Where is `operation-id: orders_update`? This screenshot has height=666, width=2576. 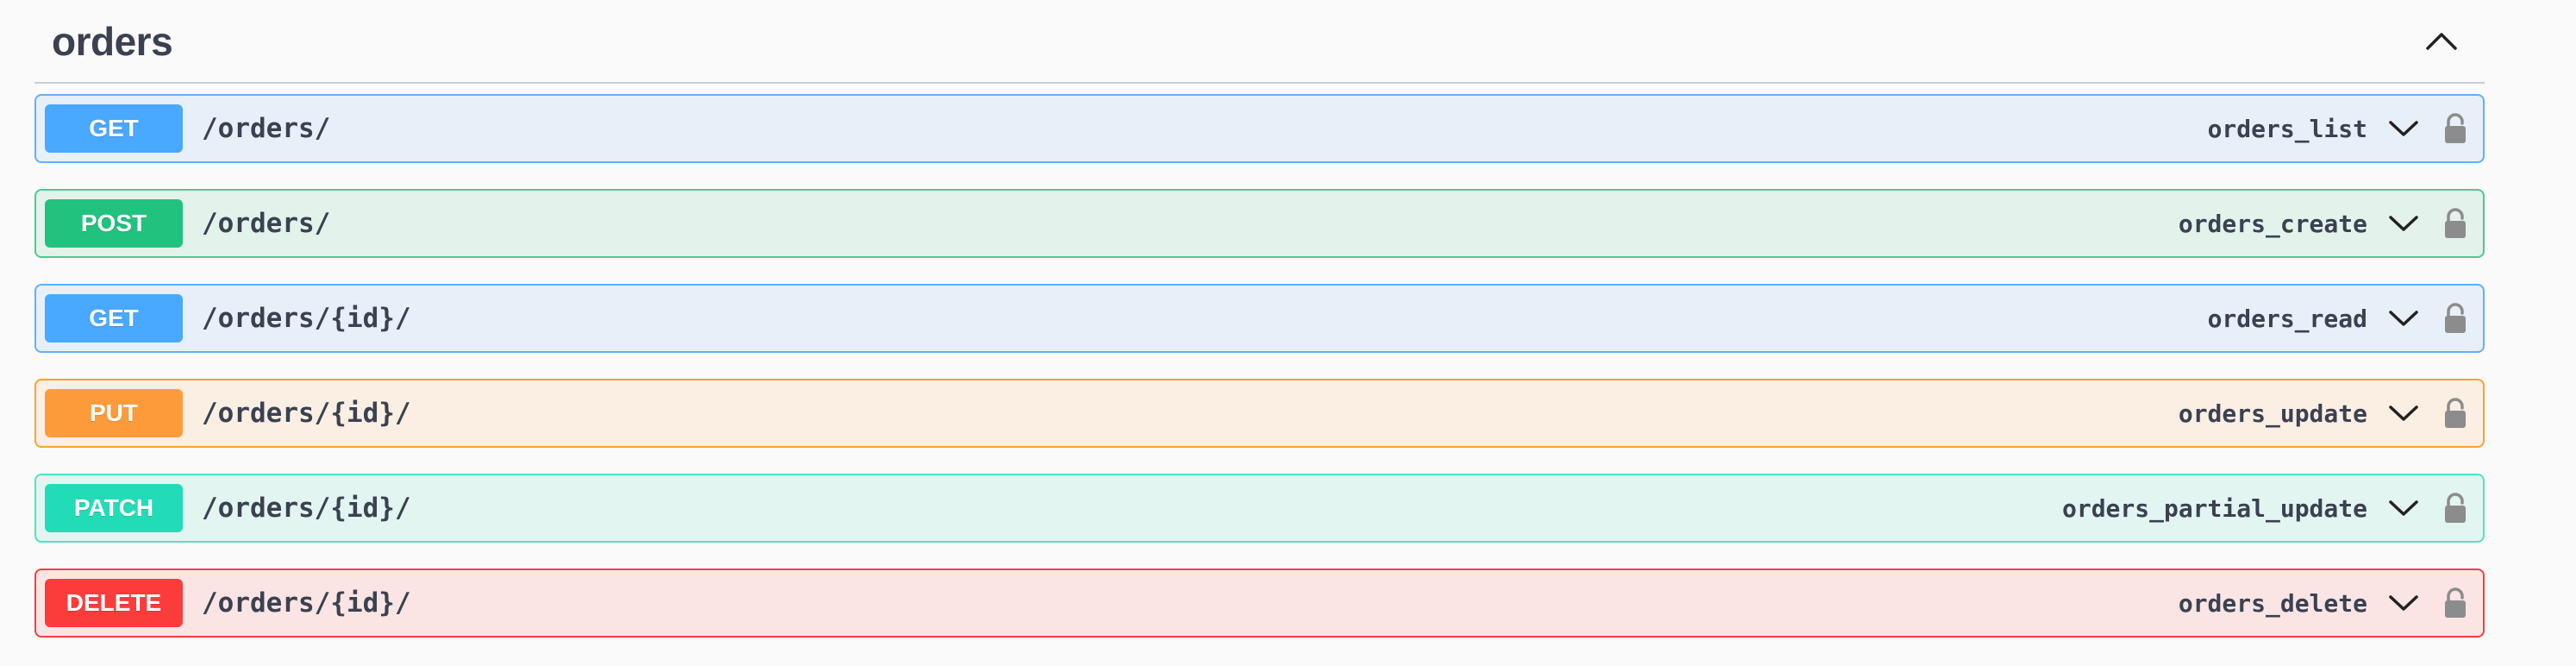
operation-id: orders_update is located at coordinates (2272, 414).